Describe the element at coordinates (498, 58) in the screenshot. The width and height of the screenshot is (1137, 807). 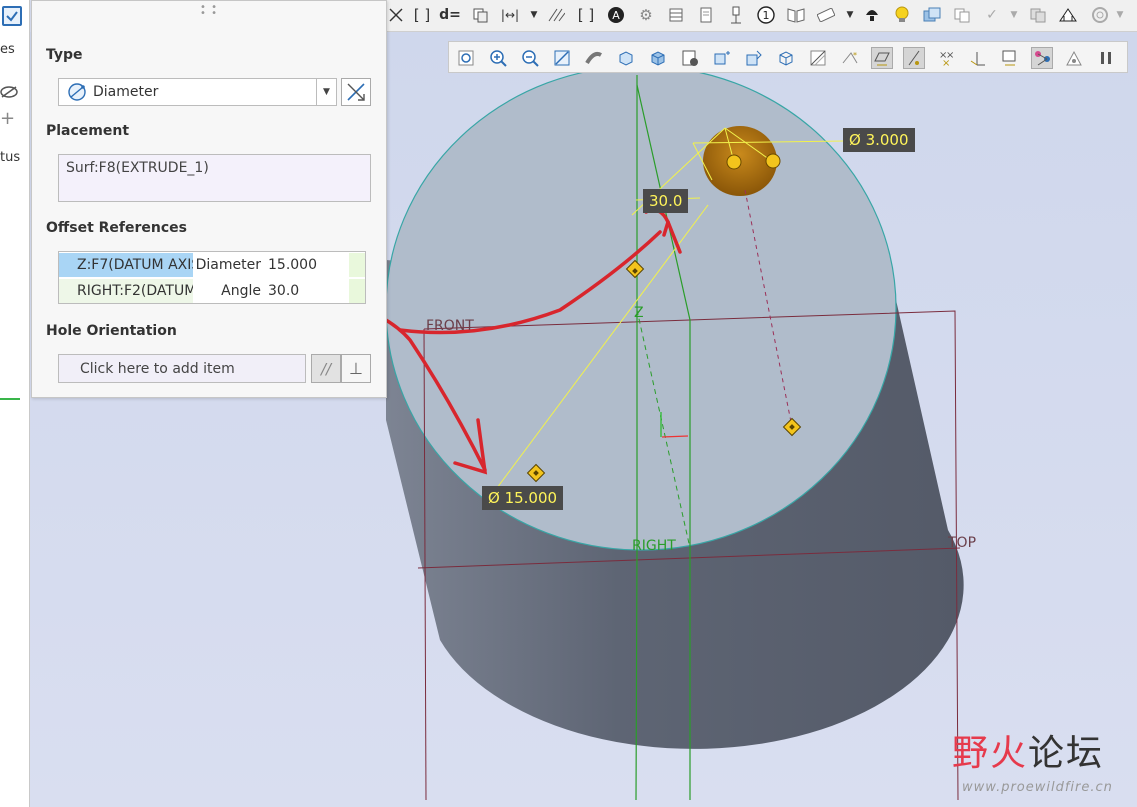
I see `zoom-in-icon` at that location.